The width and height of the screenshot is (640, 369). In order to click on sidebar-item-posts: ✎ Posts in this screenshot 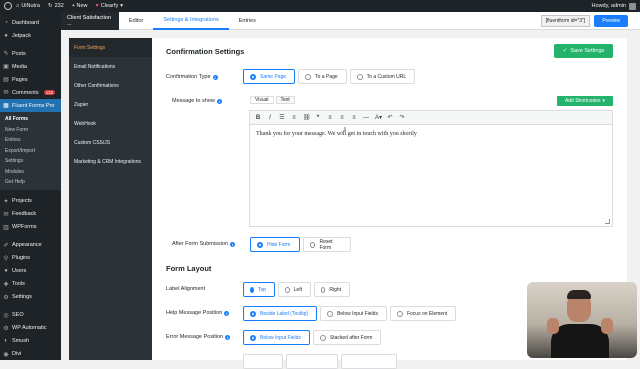, I will do `click(30, 53)`.